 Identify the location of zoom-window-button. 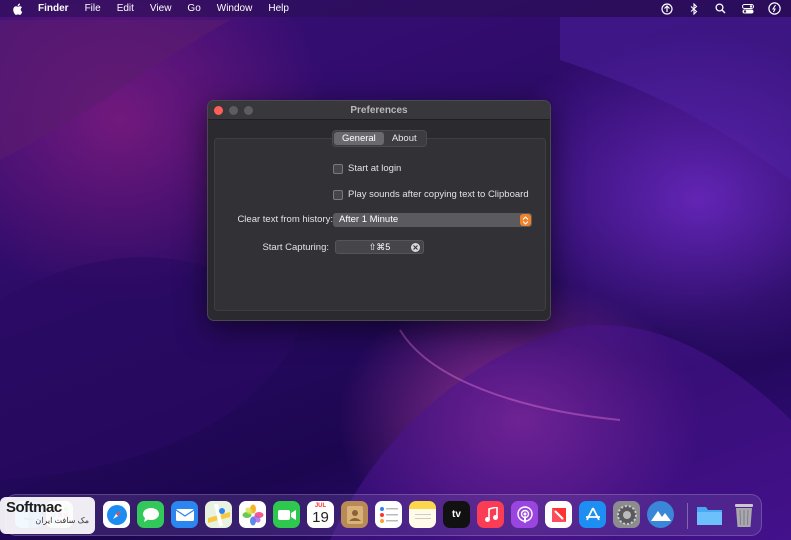
(248, 110).